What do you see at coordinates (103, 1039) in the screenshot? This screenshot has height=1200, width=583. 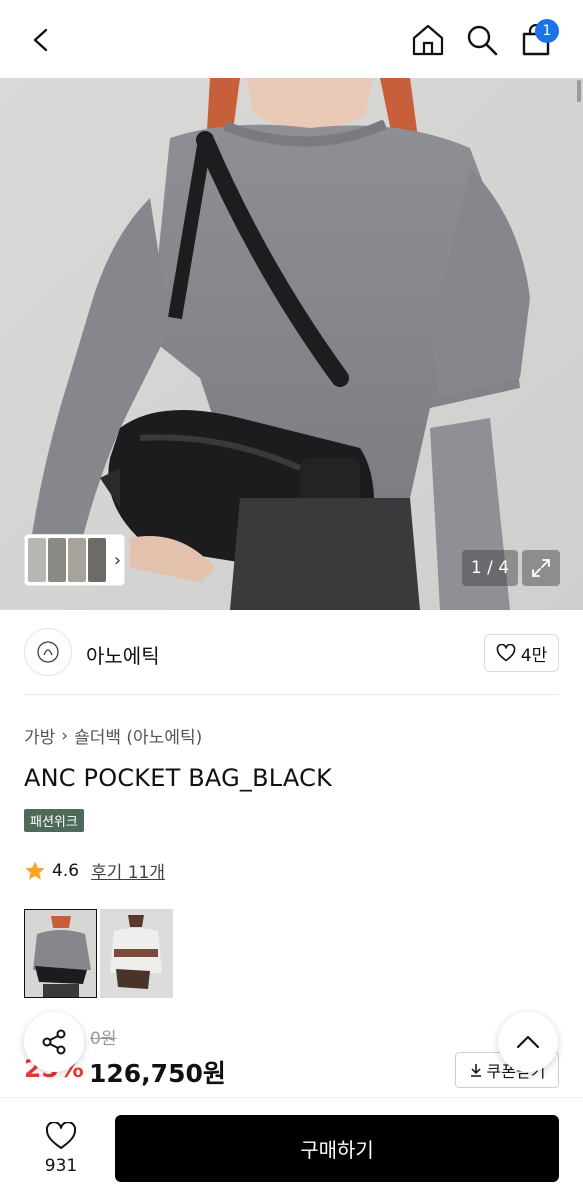 I see `original-price: 0원` at bounding box center [103, 1039].